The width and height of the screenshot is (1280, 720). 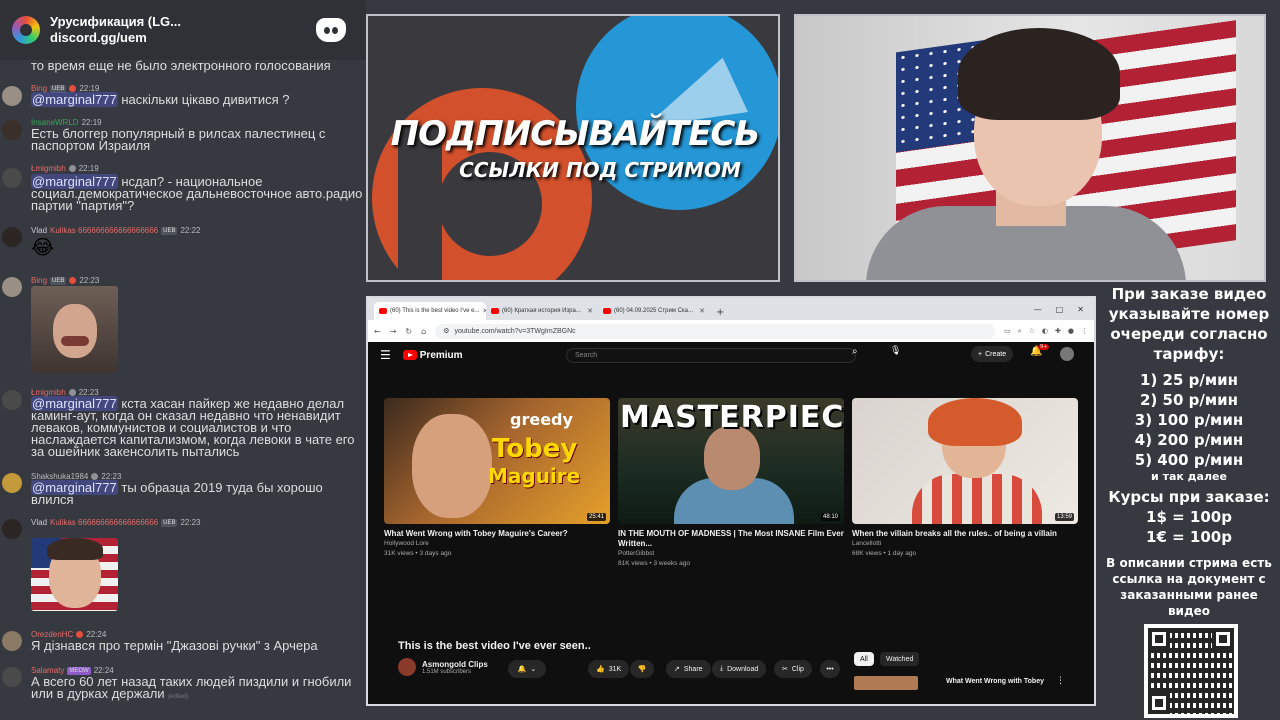 I want to click on new-tab-icon: +, so click(x=720, y=313).